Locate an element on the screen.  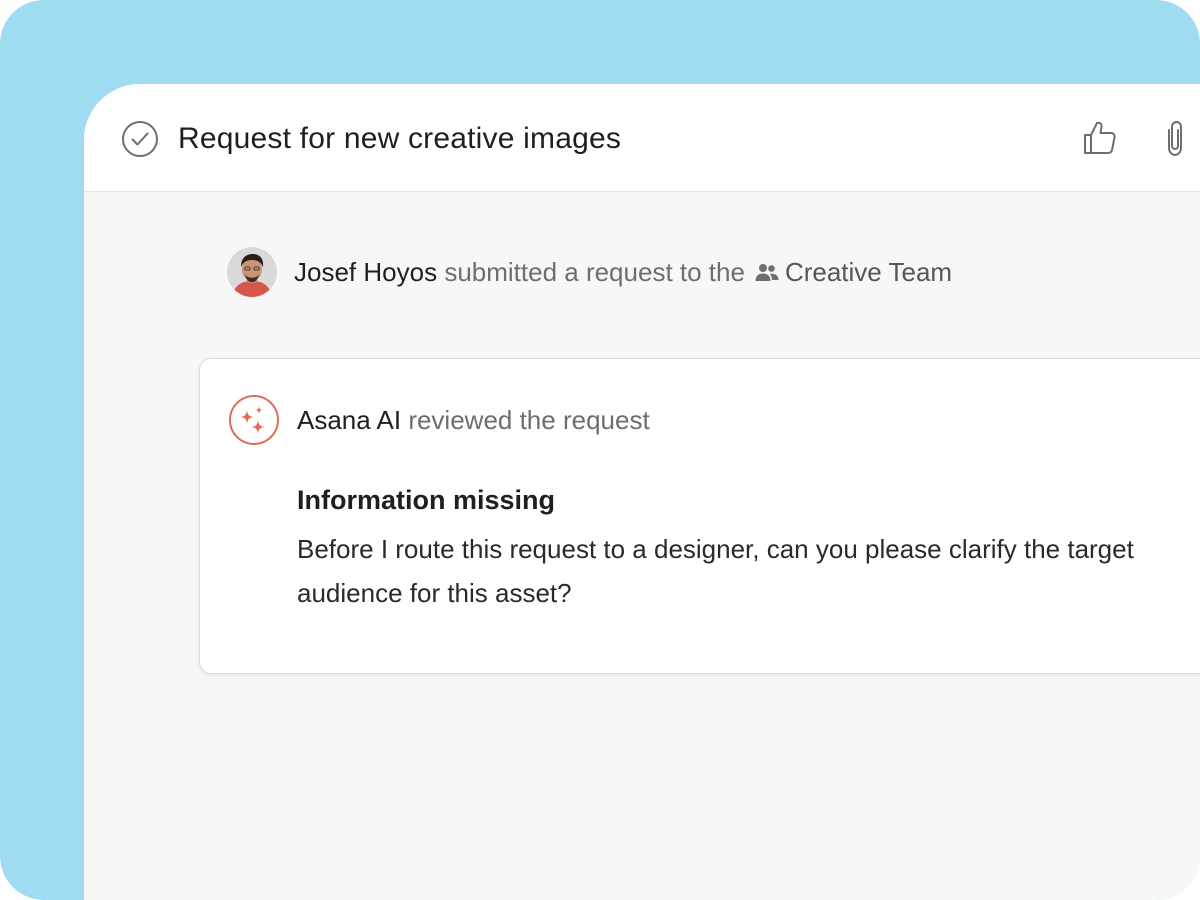
team-name: Creative Team is located at coordinates (868, 271).